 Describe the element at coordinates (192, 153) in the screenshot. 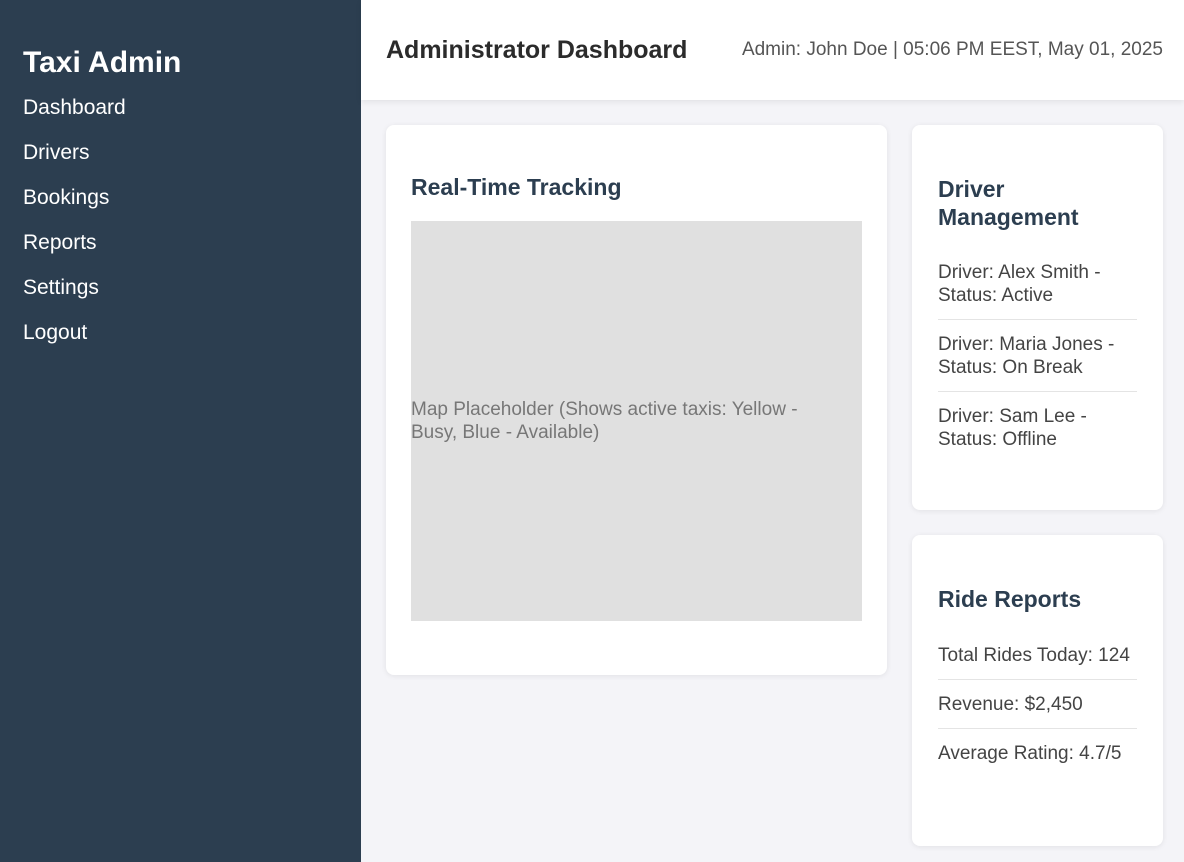

I see `sidebar-item-drivers: Drivers` at that location.